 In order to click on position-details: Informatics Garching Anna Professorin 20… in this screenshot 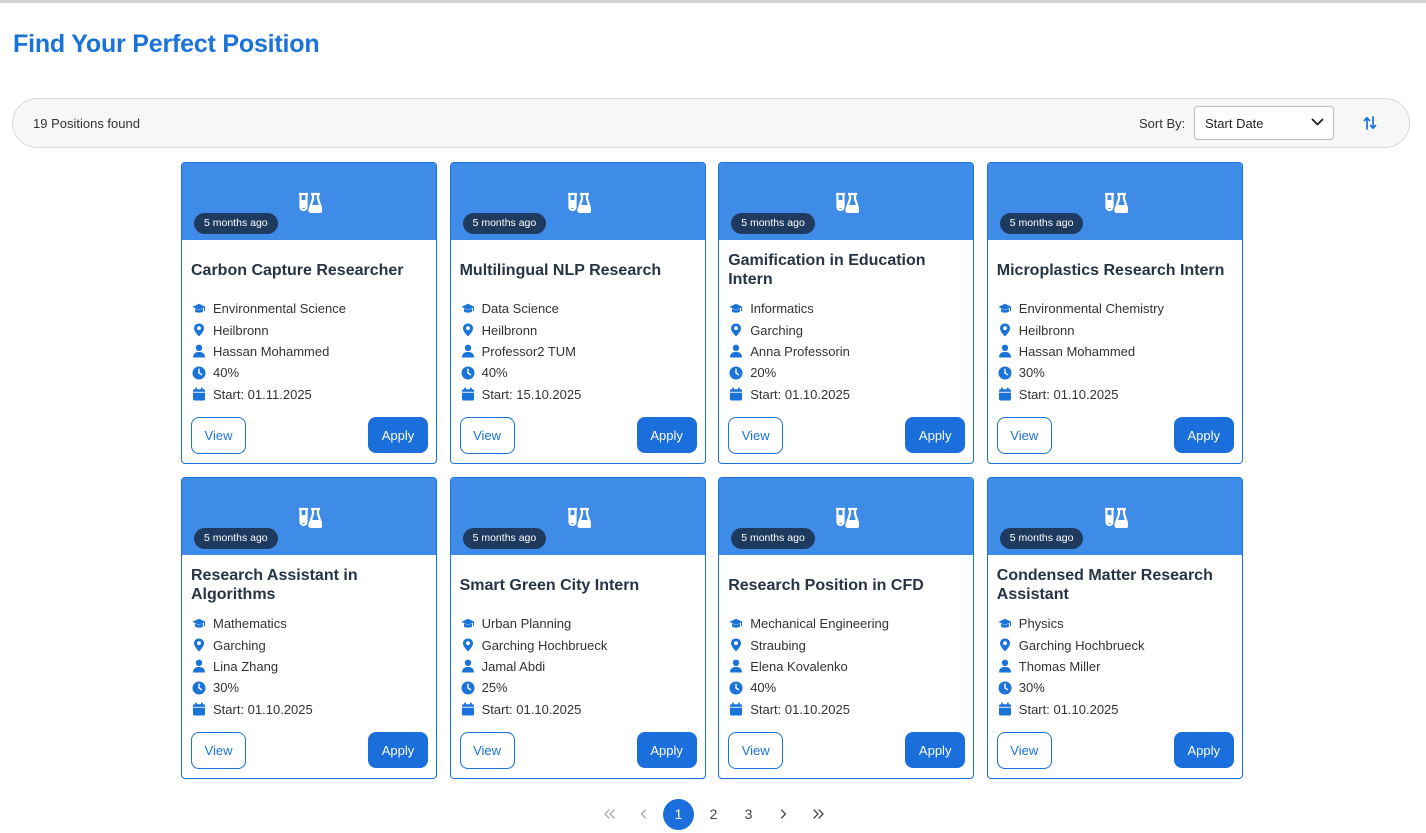, I will do `click(847, 351)`.